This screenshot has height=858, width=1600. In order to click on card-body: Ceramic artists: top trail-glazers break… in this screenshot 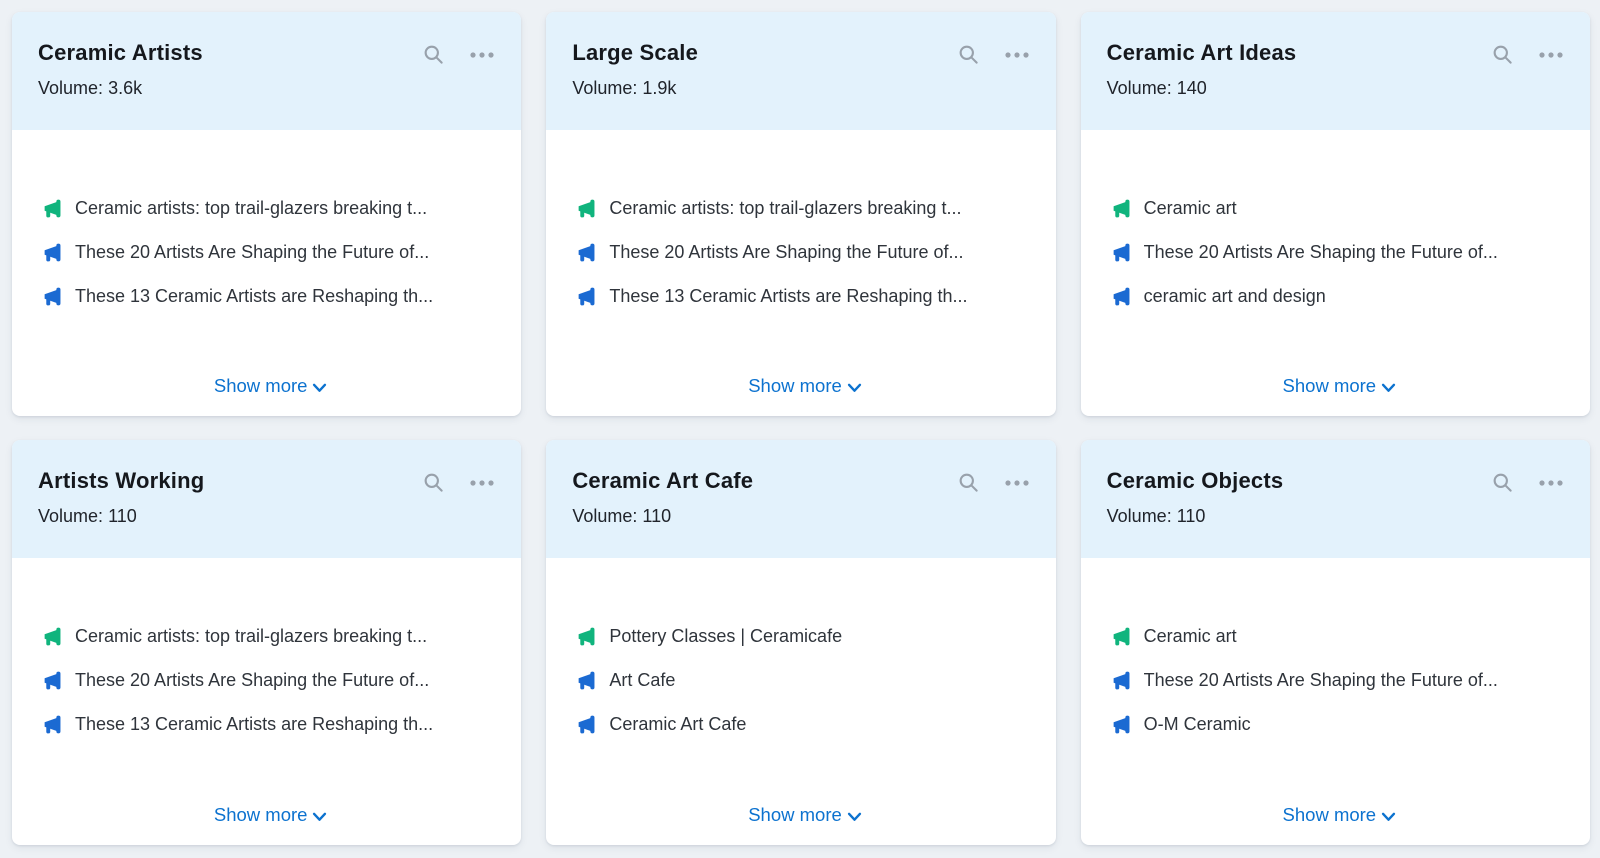, I will do `click(266, 273)`.